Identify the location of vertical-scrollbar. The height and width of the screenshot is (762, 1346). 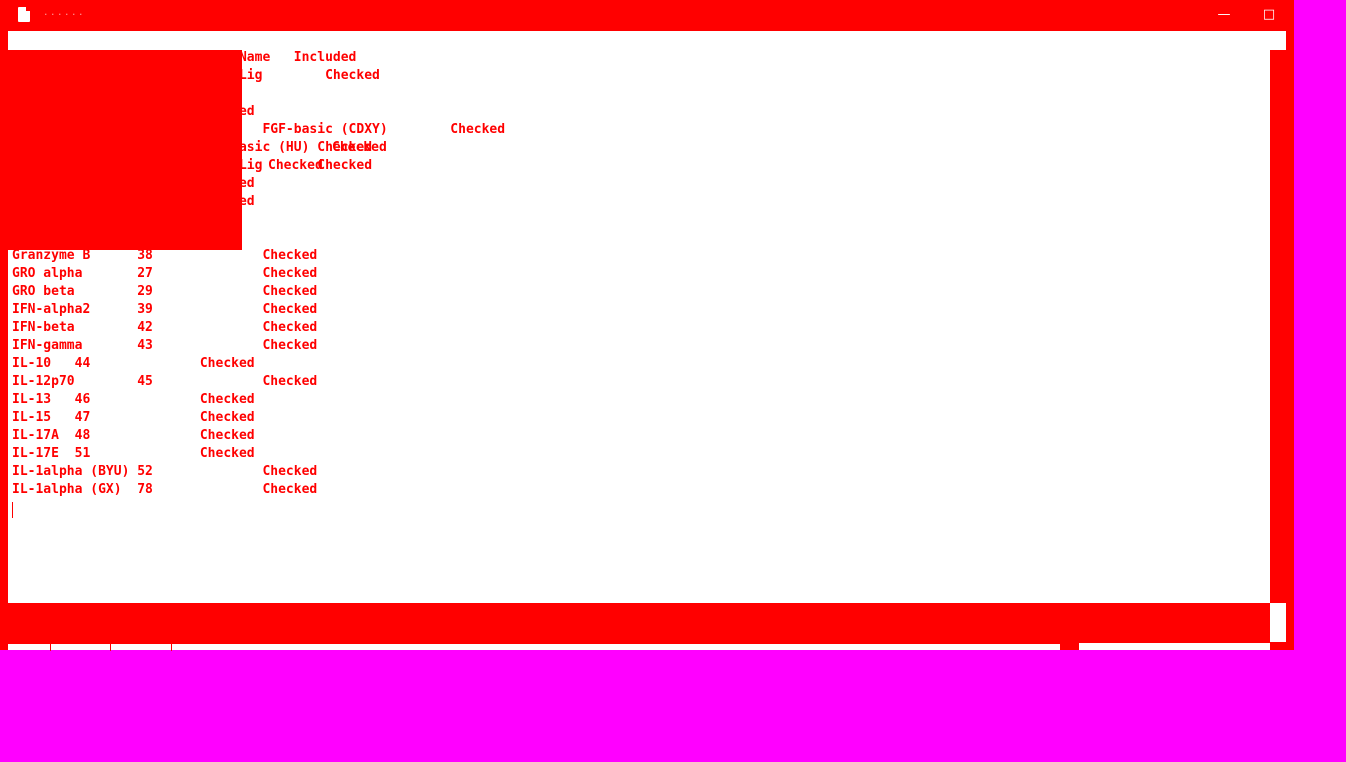
(1278, 326).